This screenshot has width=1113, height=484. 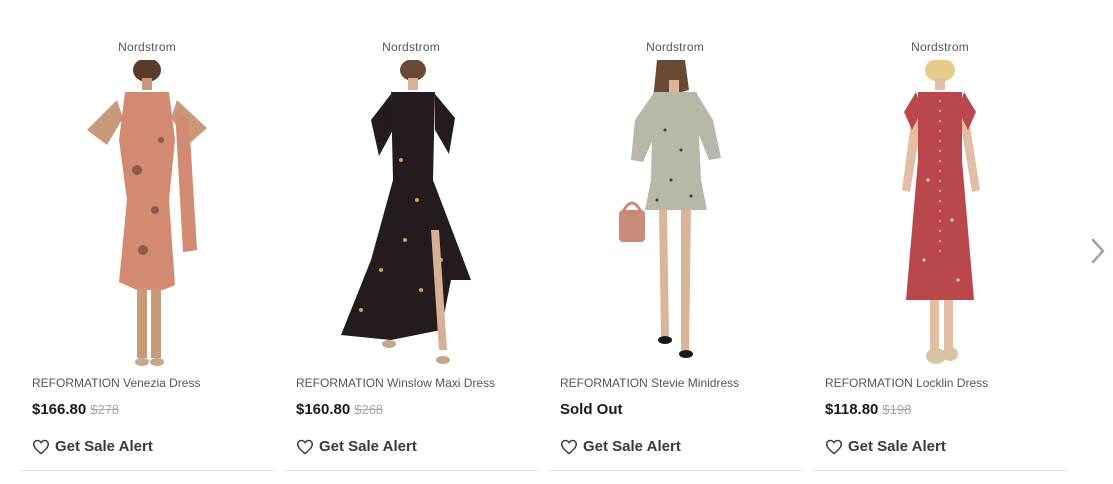 I want to click on price-row: $118.80 $198, so click(x=868, y=410).